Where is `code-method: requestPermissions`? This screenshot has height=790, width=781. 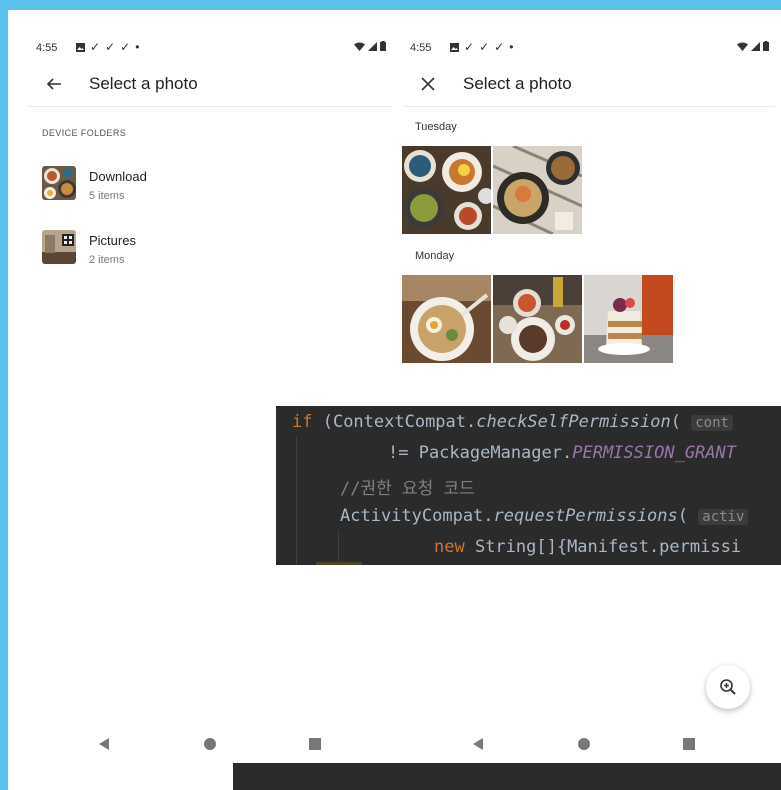 code-method: requestPermissions is located at coordinates (585, 516).